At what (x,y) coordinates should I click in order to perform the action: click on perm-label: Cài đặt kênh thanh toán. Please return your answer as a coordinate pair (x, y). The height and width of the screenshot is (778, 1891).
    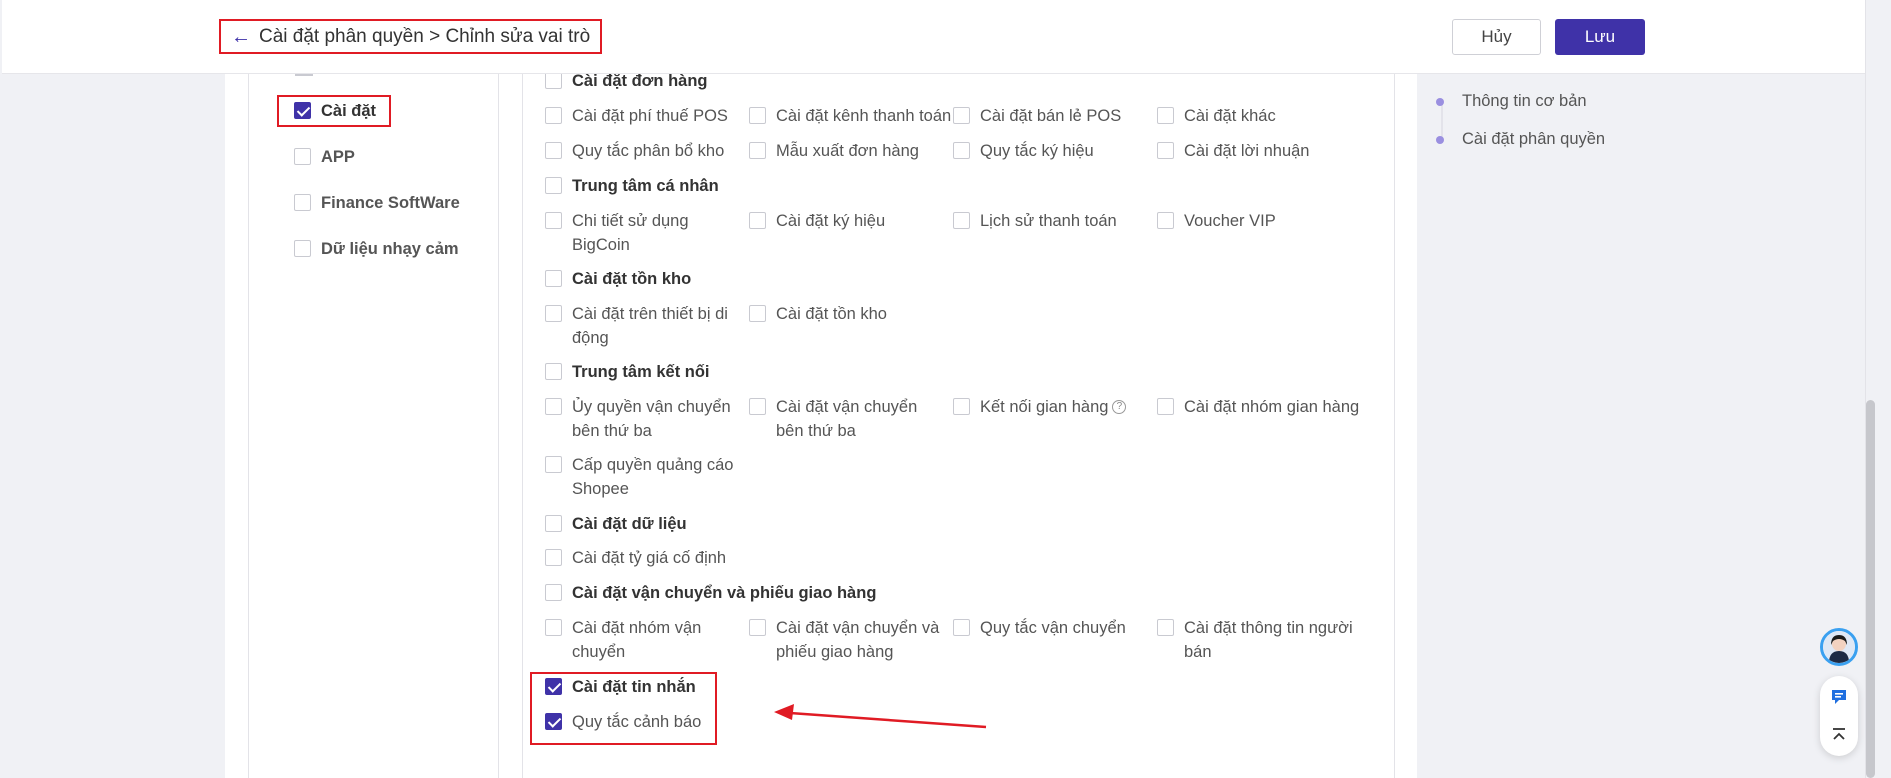
    Looking at the image, I should click on (864, 116).